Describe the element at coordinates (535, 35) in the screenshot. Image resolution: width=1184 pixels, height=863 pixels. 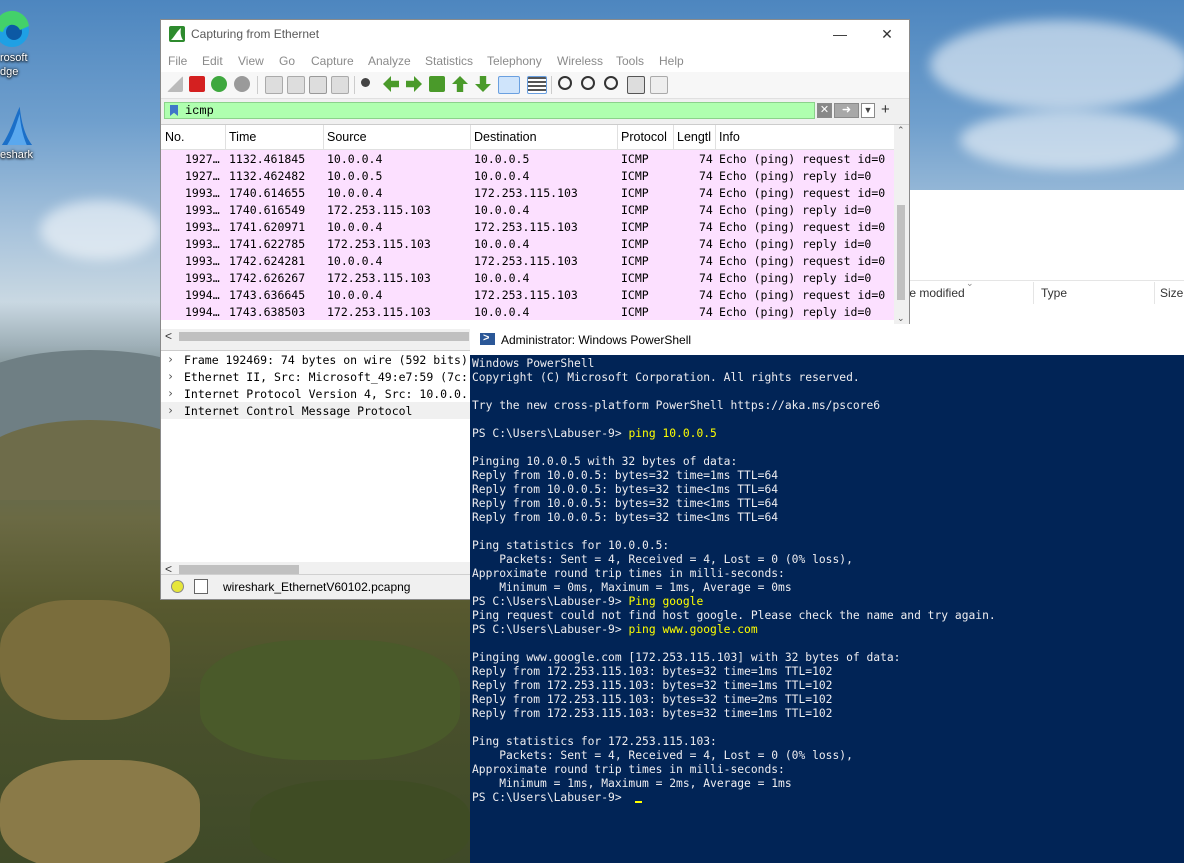
I see `title-bar: Capturing from Ethernet — . . . . ✕ .` at that location.